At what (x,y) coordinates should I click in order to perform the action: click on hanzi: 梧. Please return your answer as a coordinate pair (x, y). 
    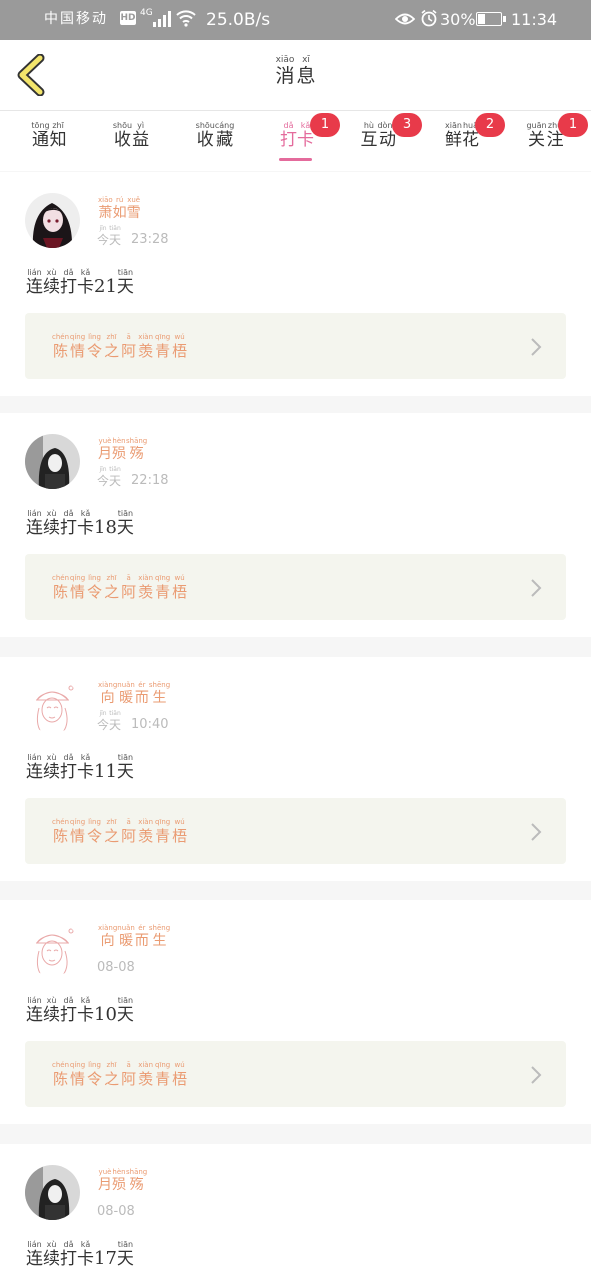
    Looking at the image, I should click on (180, 592).